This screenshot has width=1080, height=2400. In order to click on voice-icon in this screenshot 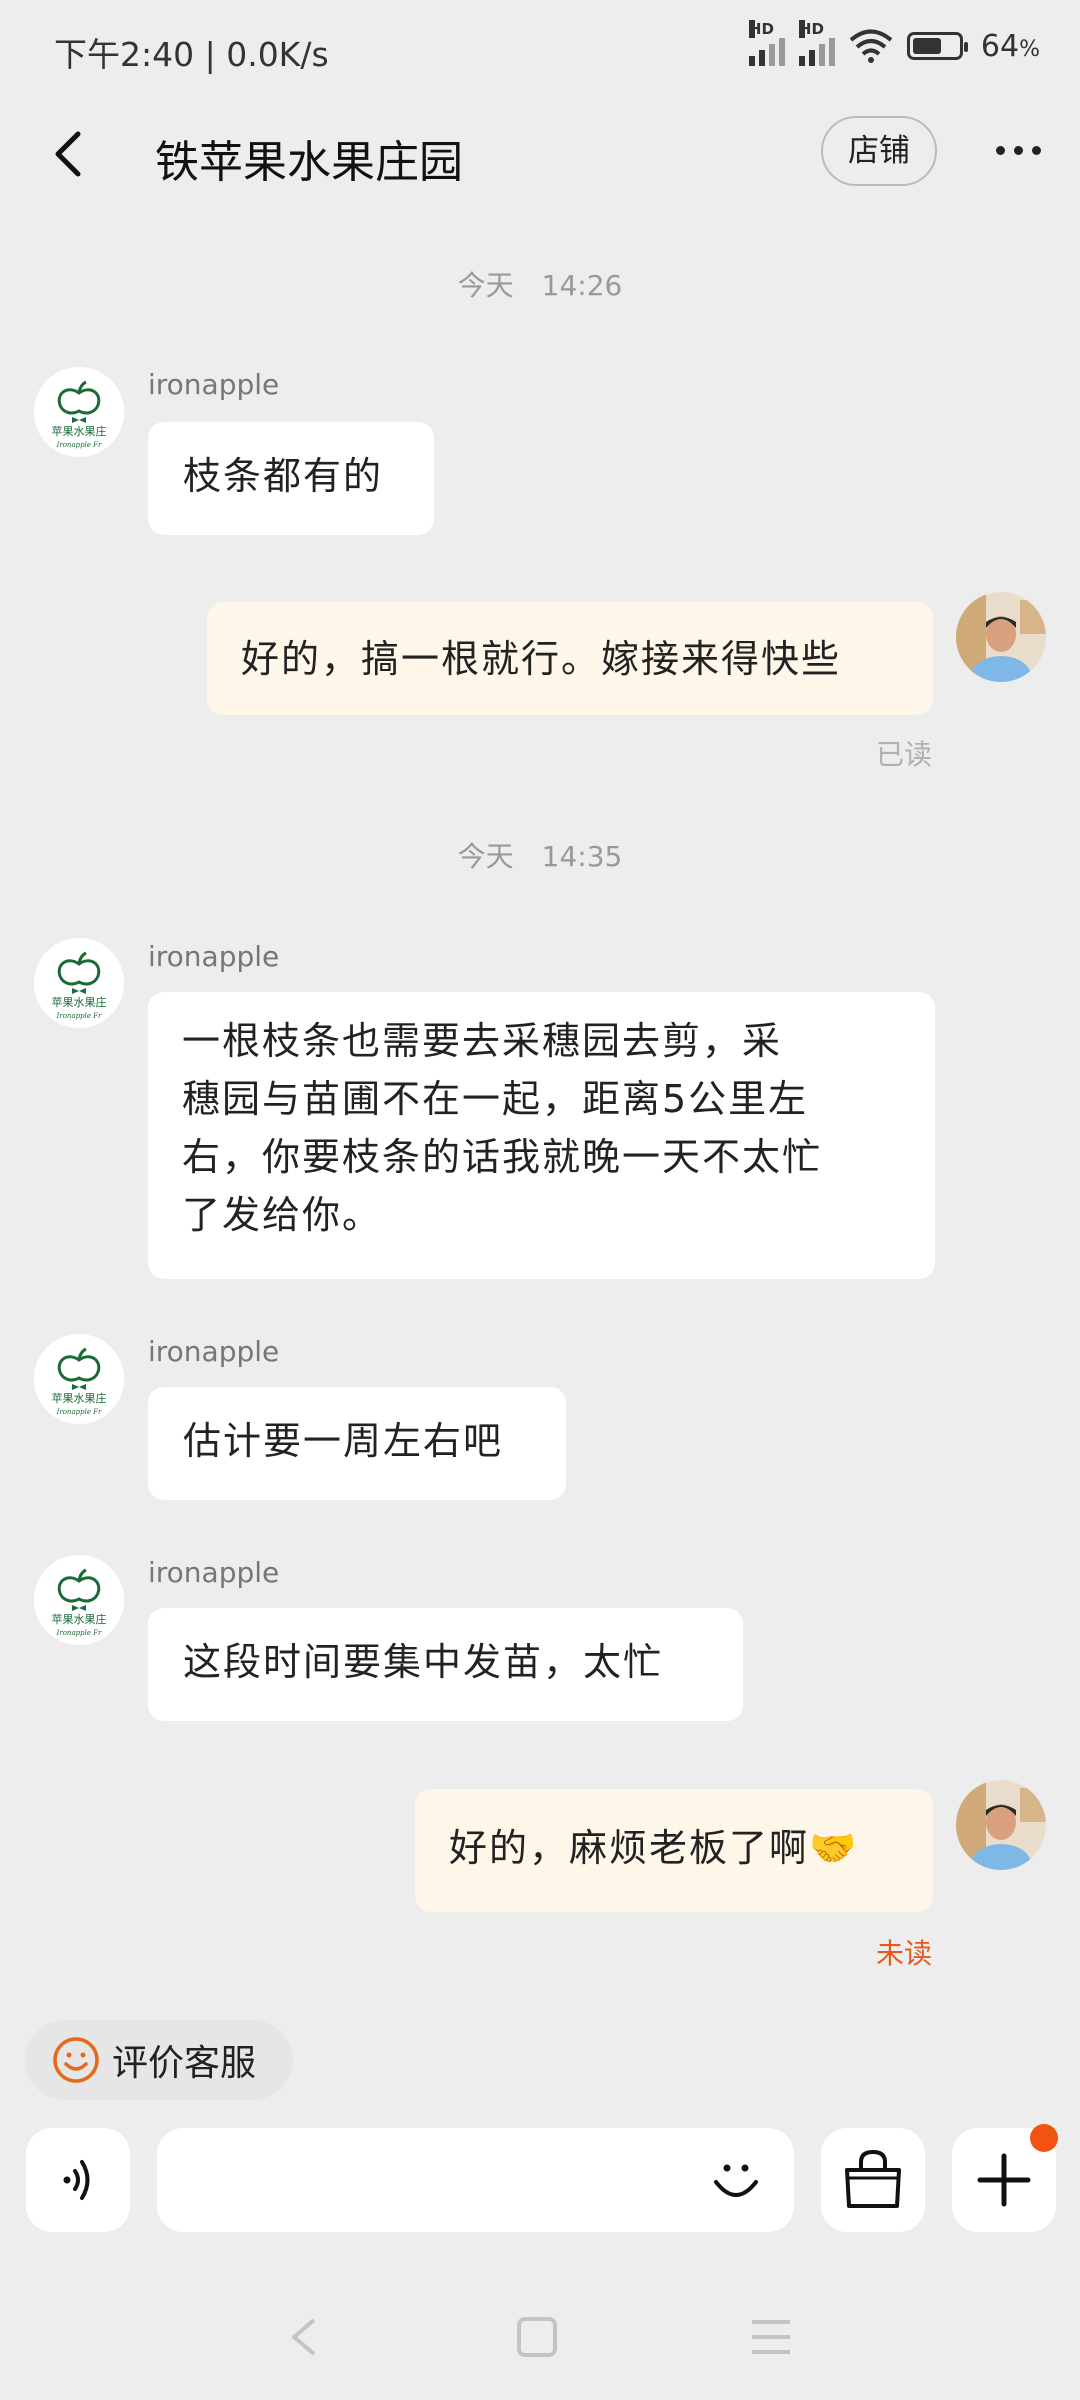, I will do `click(76, 2180)`.